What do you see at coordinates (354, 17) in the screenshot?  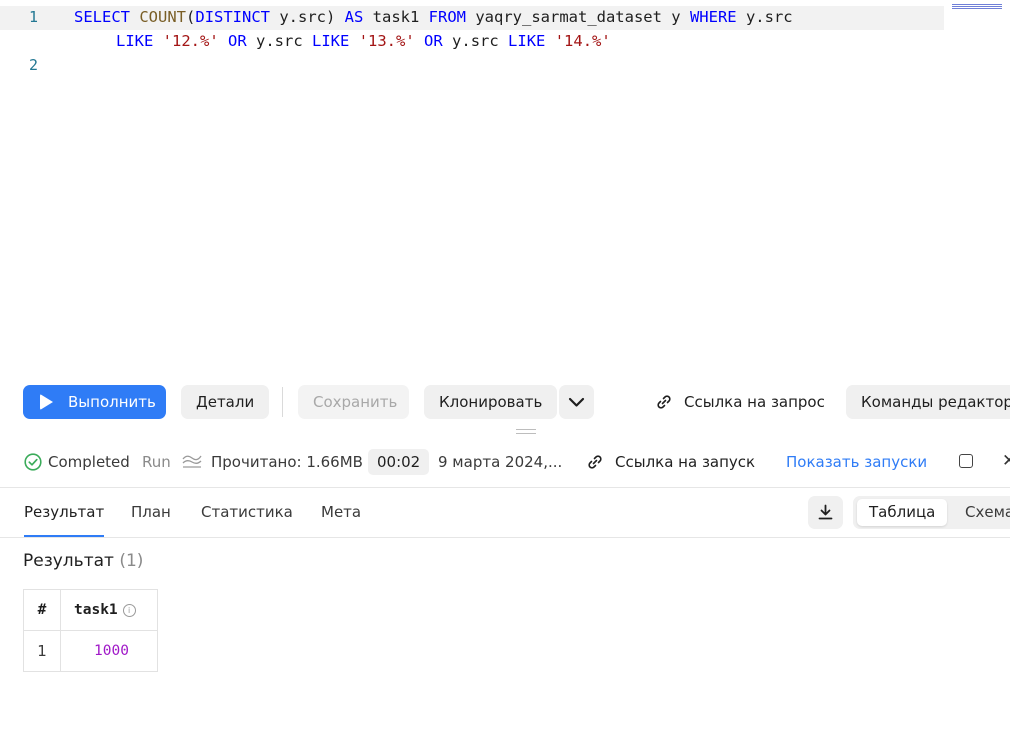 I see `token-keyword: AS` at bounding box center [354, 17].